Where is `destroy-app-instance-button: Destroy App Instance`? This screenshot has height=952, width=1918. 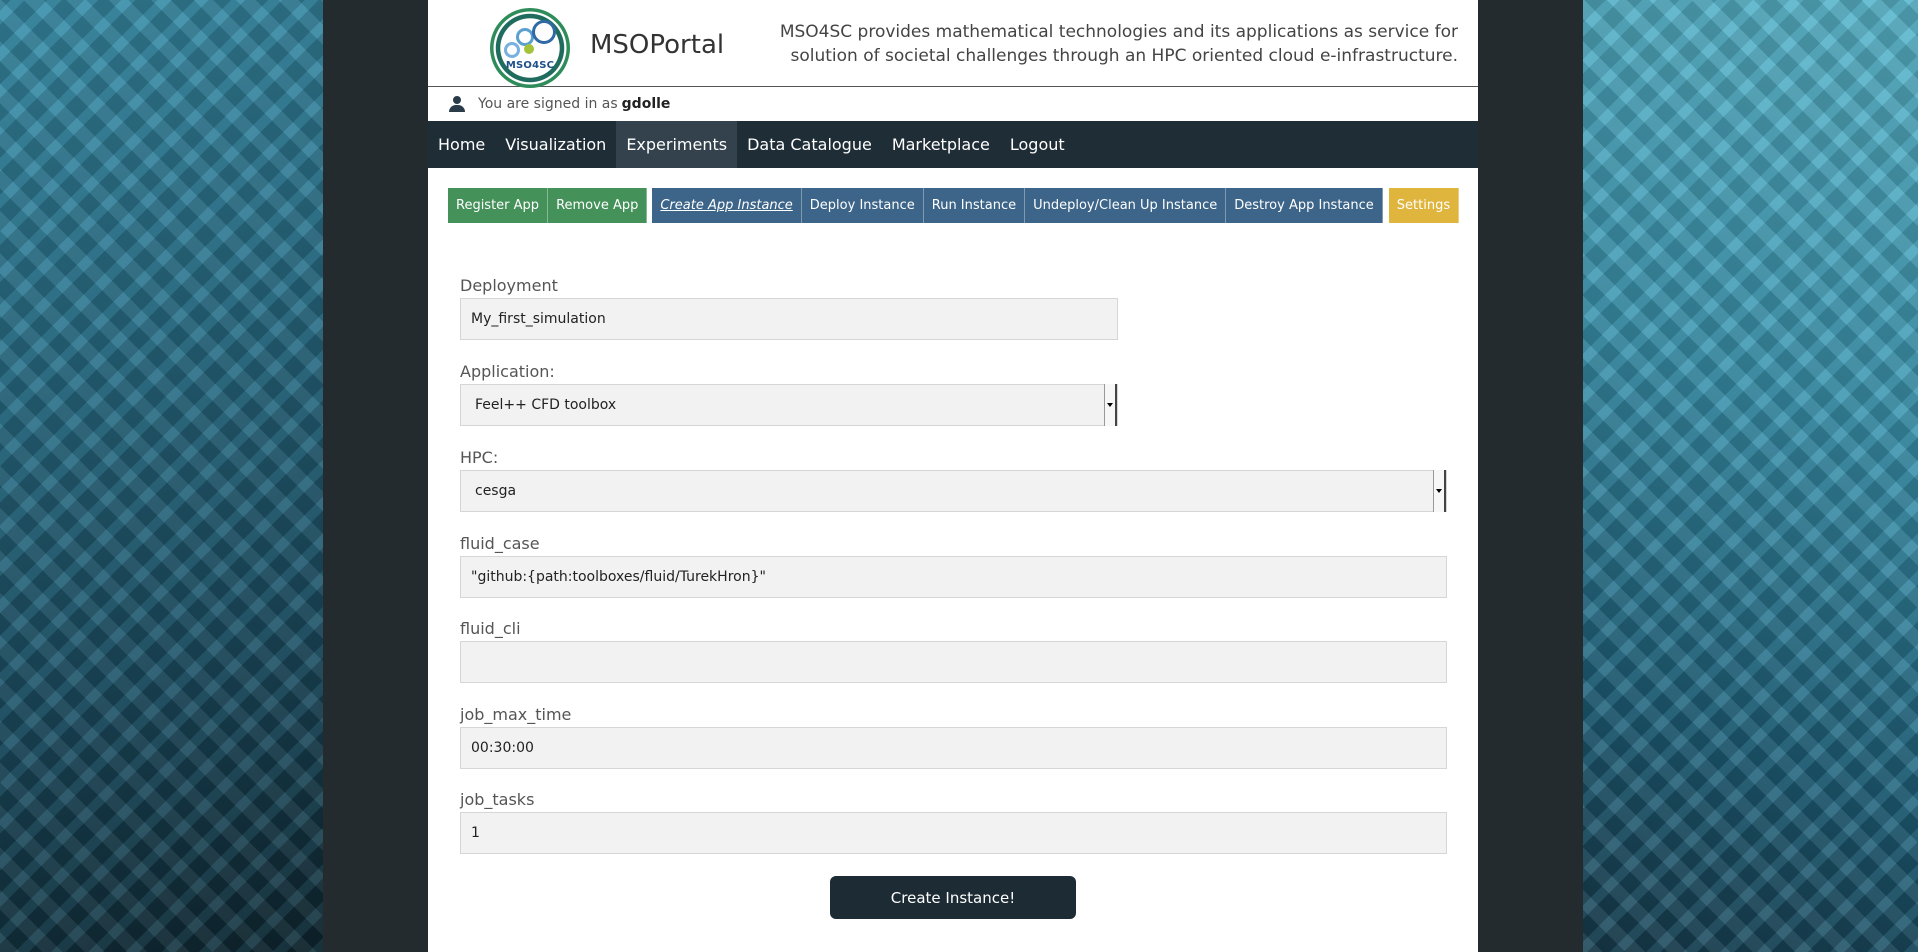 destroy-app-instance-button: Destroy App Instance is located at coordinates (1304, 205).